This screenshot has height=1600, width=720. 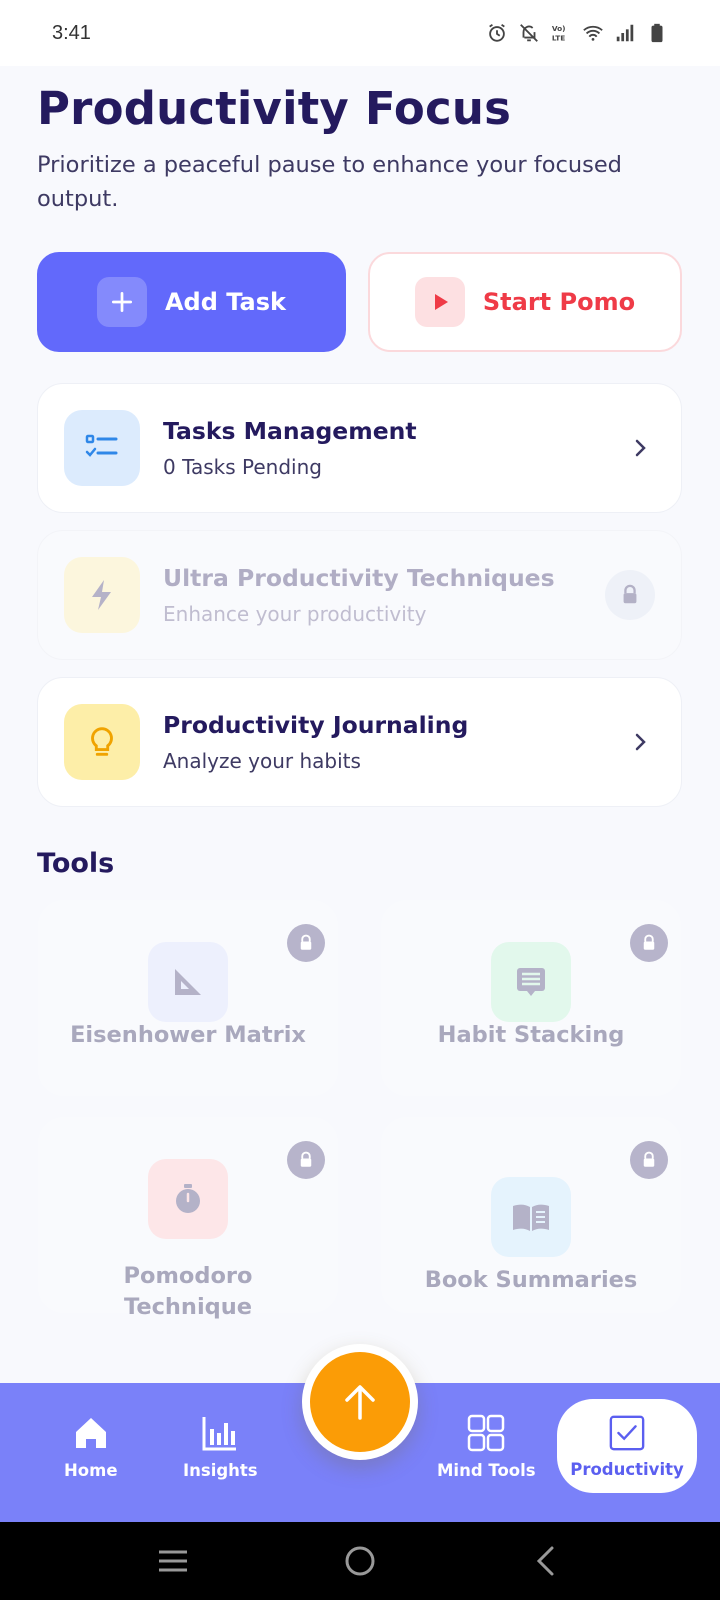 I want to click on add-task-button: Add Task, so click(x=191, y=302).